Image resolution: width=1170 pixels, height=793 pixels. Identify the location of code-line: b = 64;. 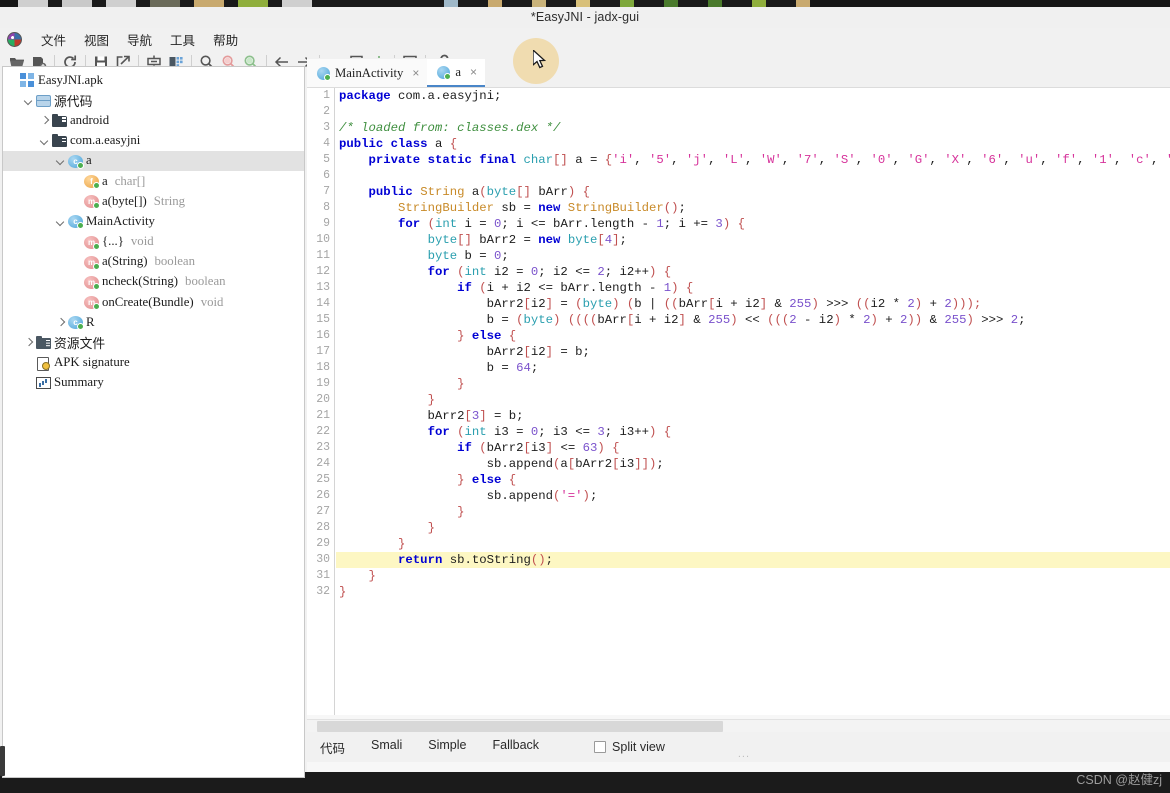
(753, 368).